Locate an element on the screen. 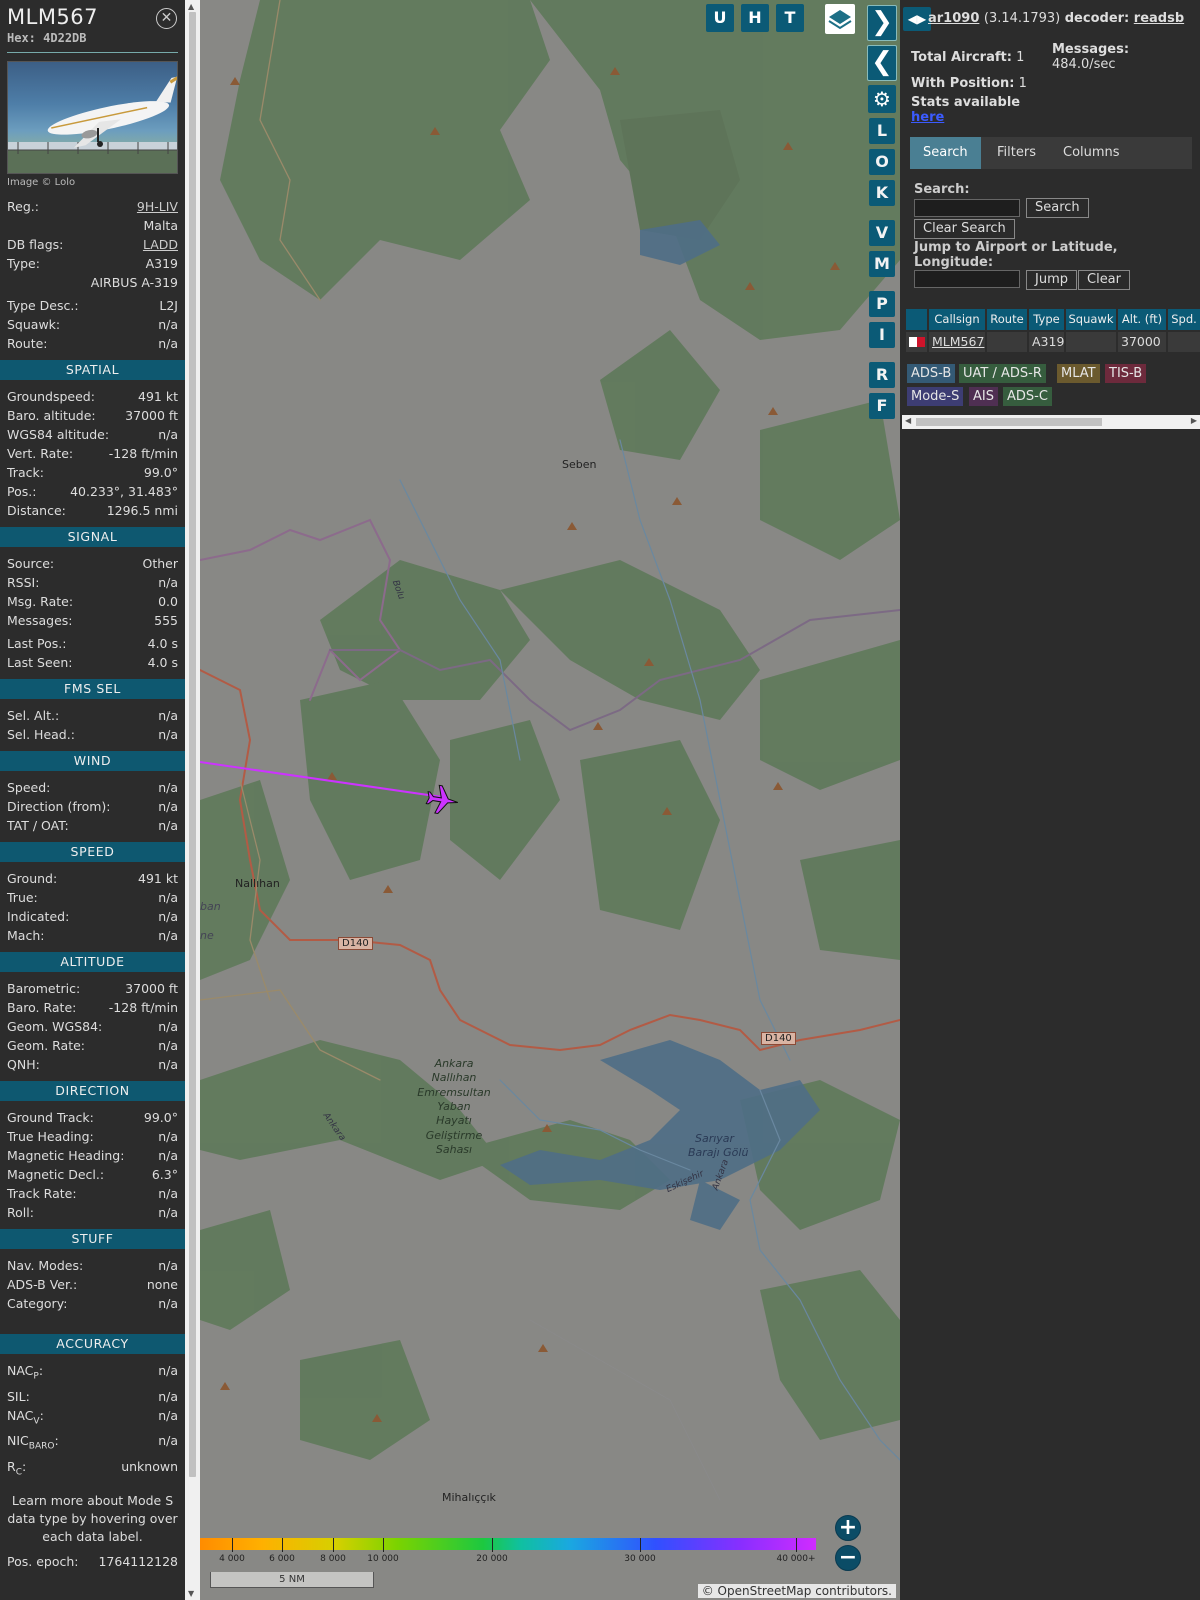 The width and height of the screenshot is (1200, 1600). scale-bar: 5 NM is located at coordinates (292, 1580).